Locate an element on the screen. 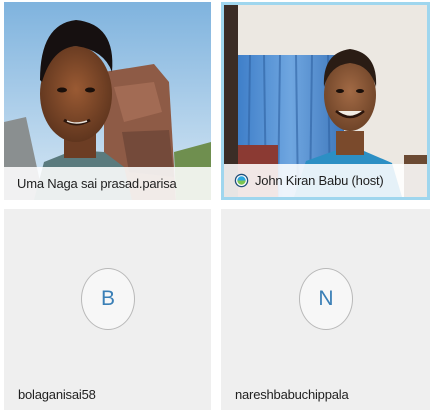  participant-avatar: B is located at coordinates (108, 299).